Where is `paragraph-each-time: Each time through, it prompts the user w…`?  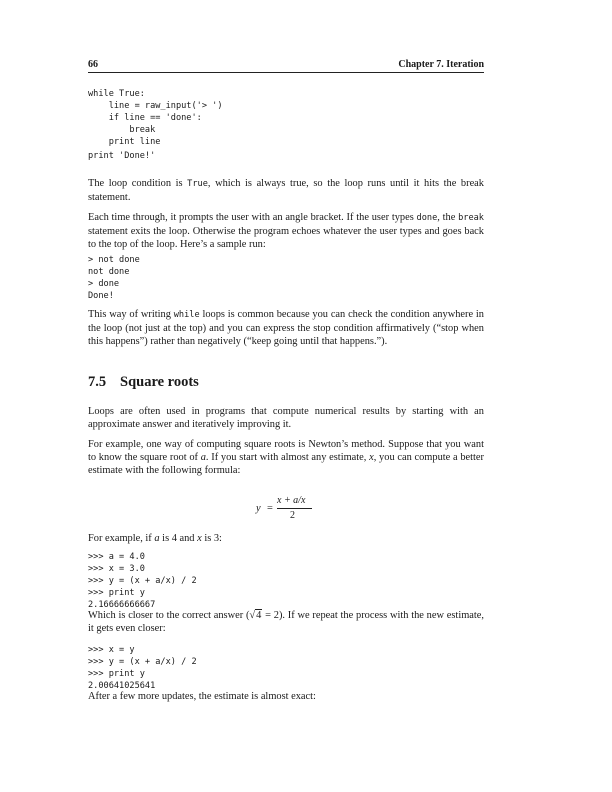
paragraph-each-time: Each time through, it prompts the user w… is located at coordinates (286, 231).